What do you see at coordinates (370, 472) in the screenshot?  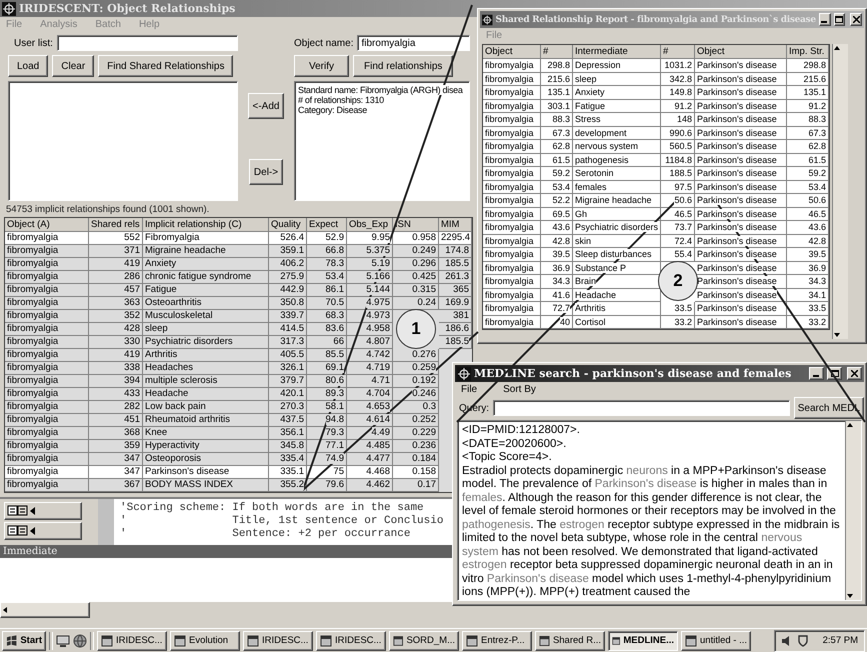 I see `table-cell: 4.468` at bounding box center [370, 472].